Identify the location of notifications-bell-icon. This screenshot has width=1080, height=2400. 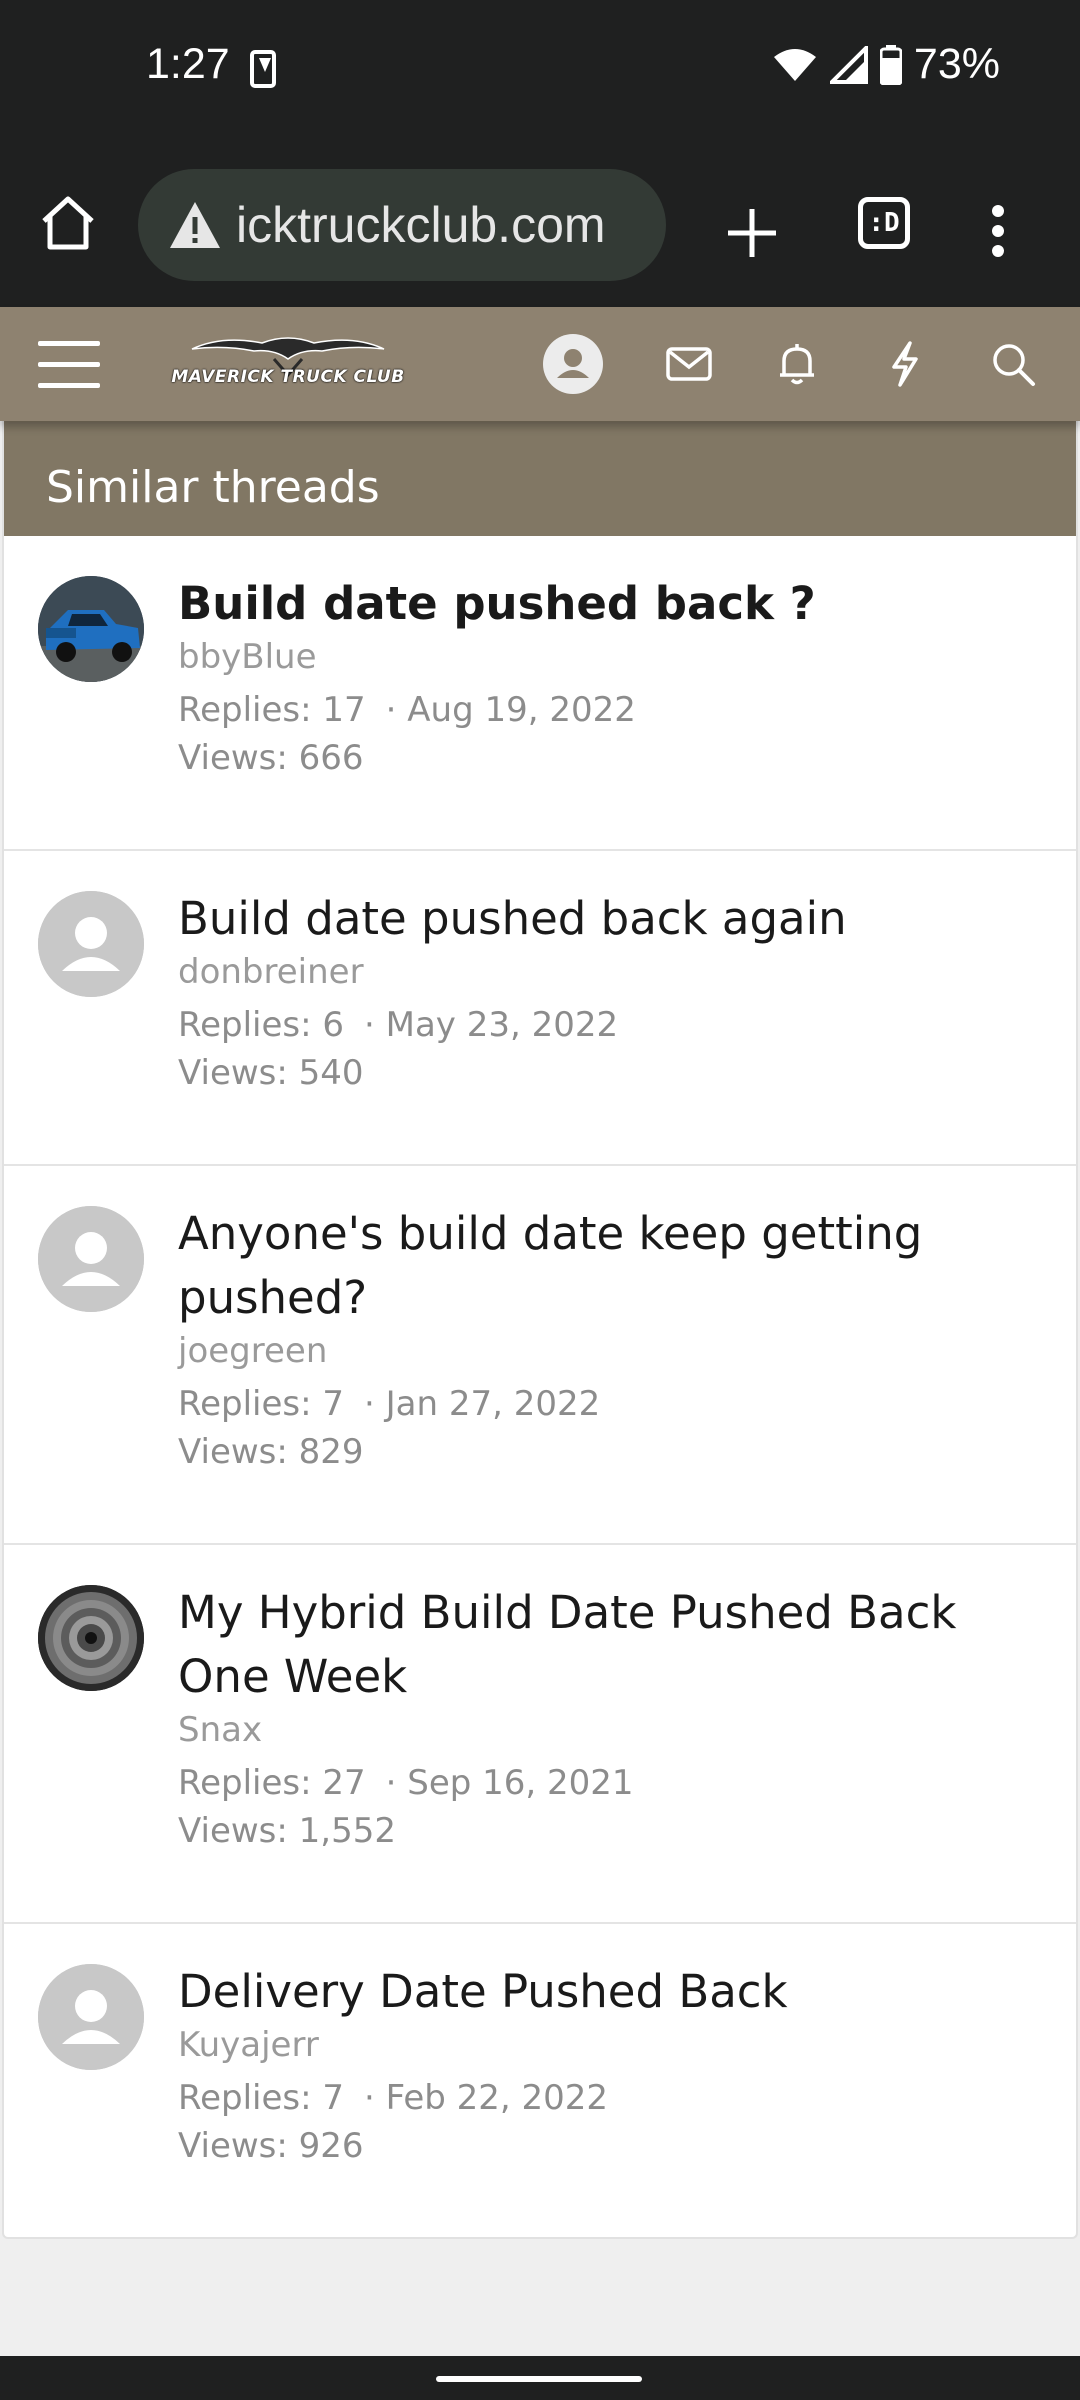
(797, 364).